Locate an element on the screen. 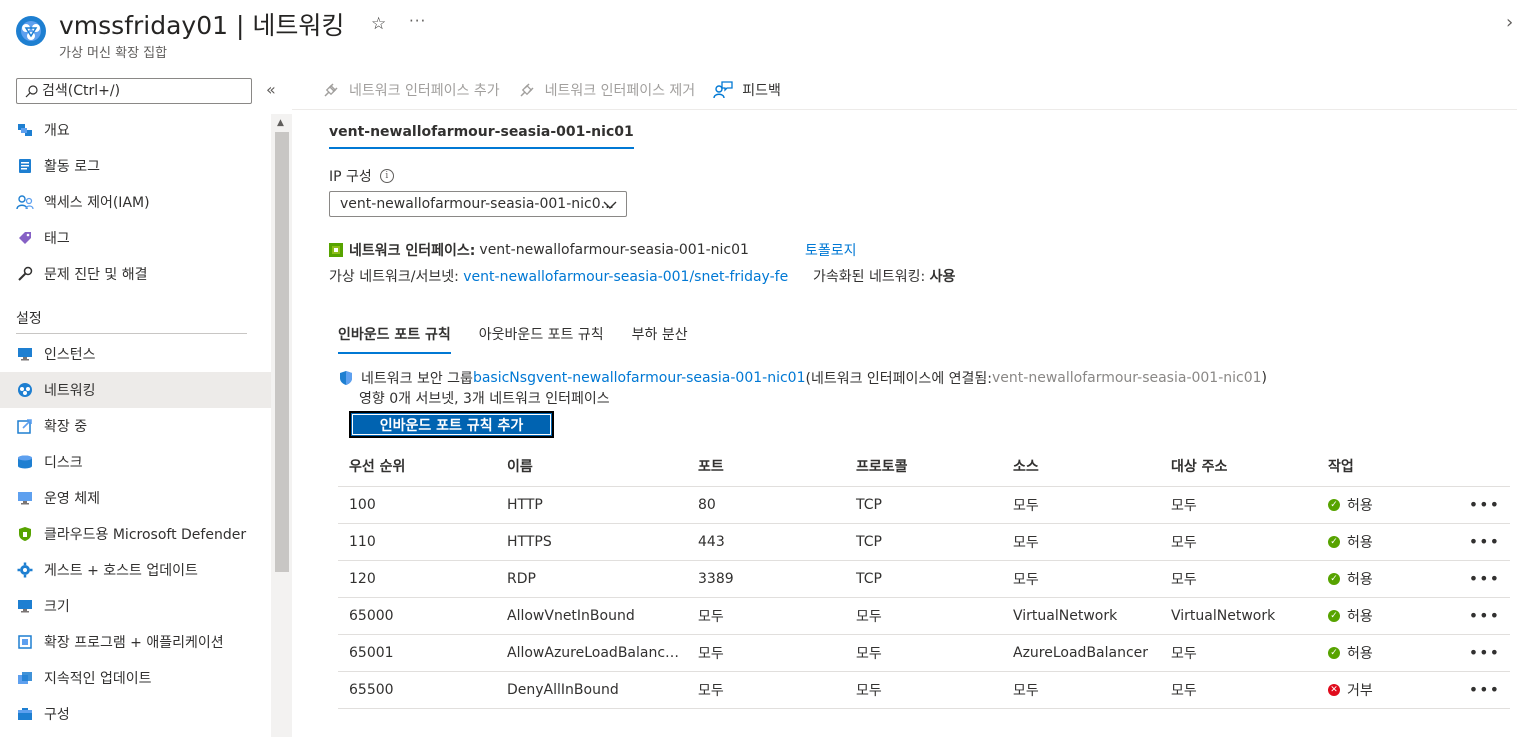  feedback-label: 피드백 is located at coordinates (761, 90).